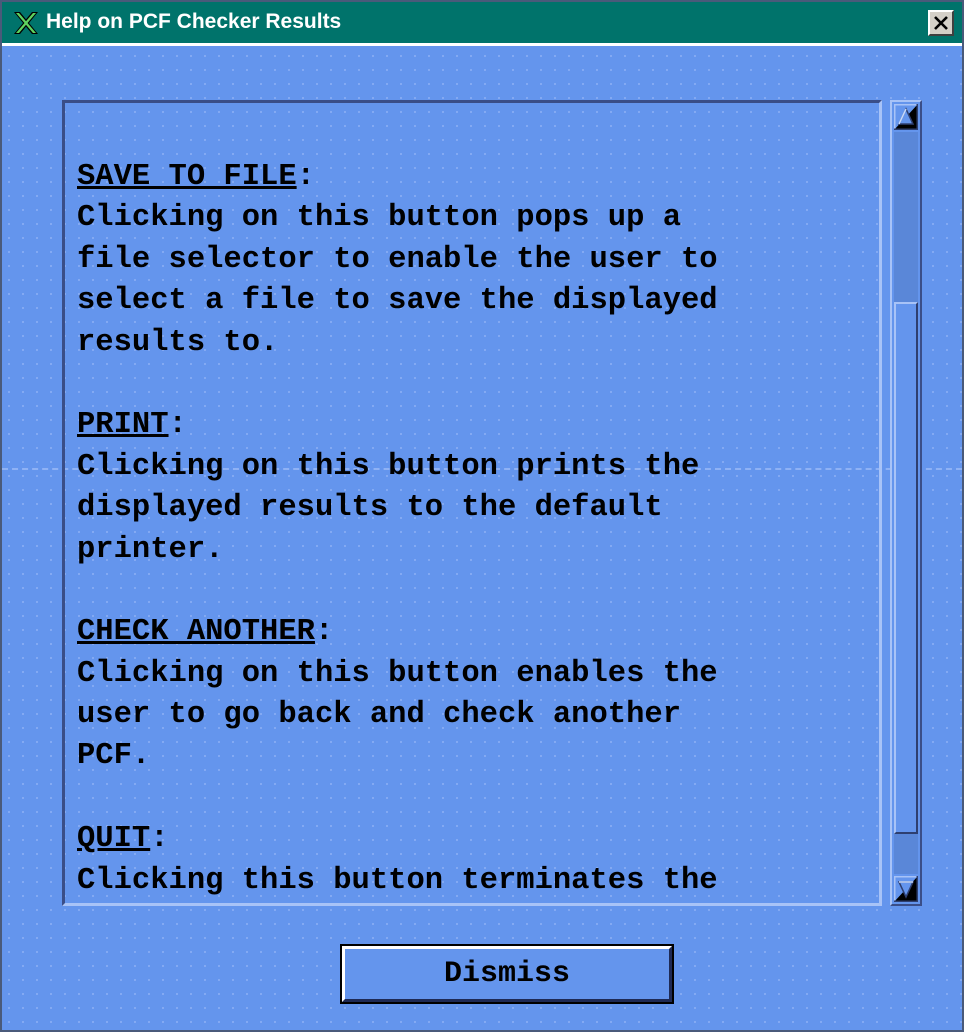  What do you see at coordinates (397, 259) in the screenshot?
I see `help-line: file selector to enable the user to` at bounding box center [397, 259].